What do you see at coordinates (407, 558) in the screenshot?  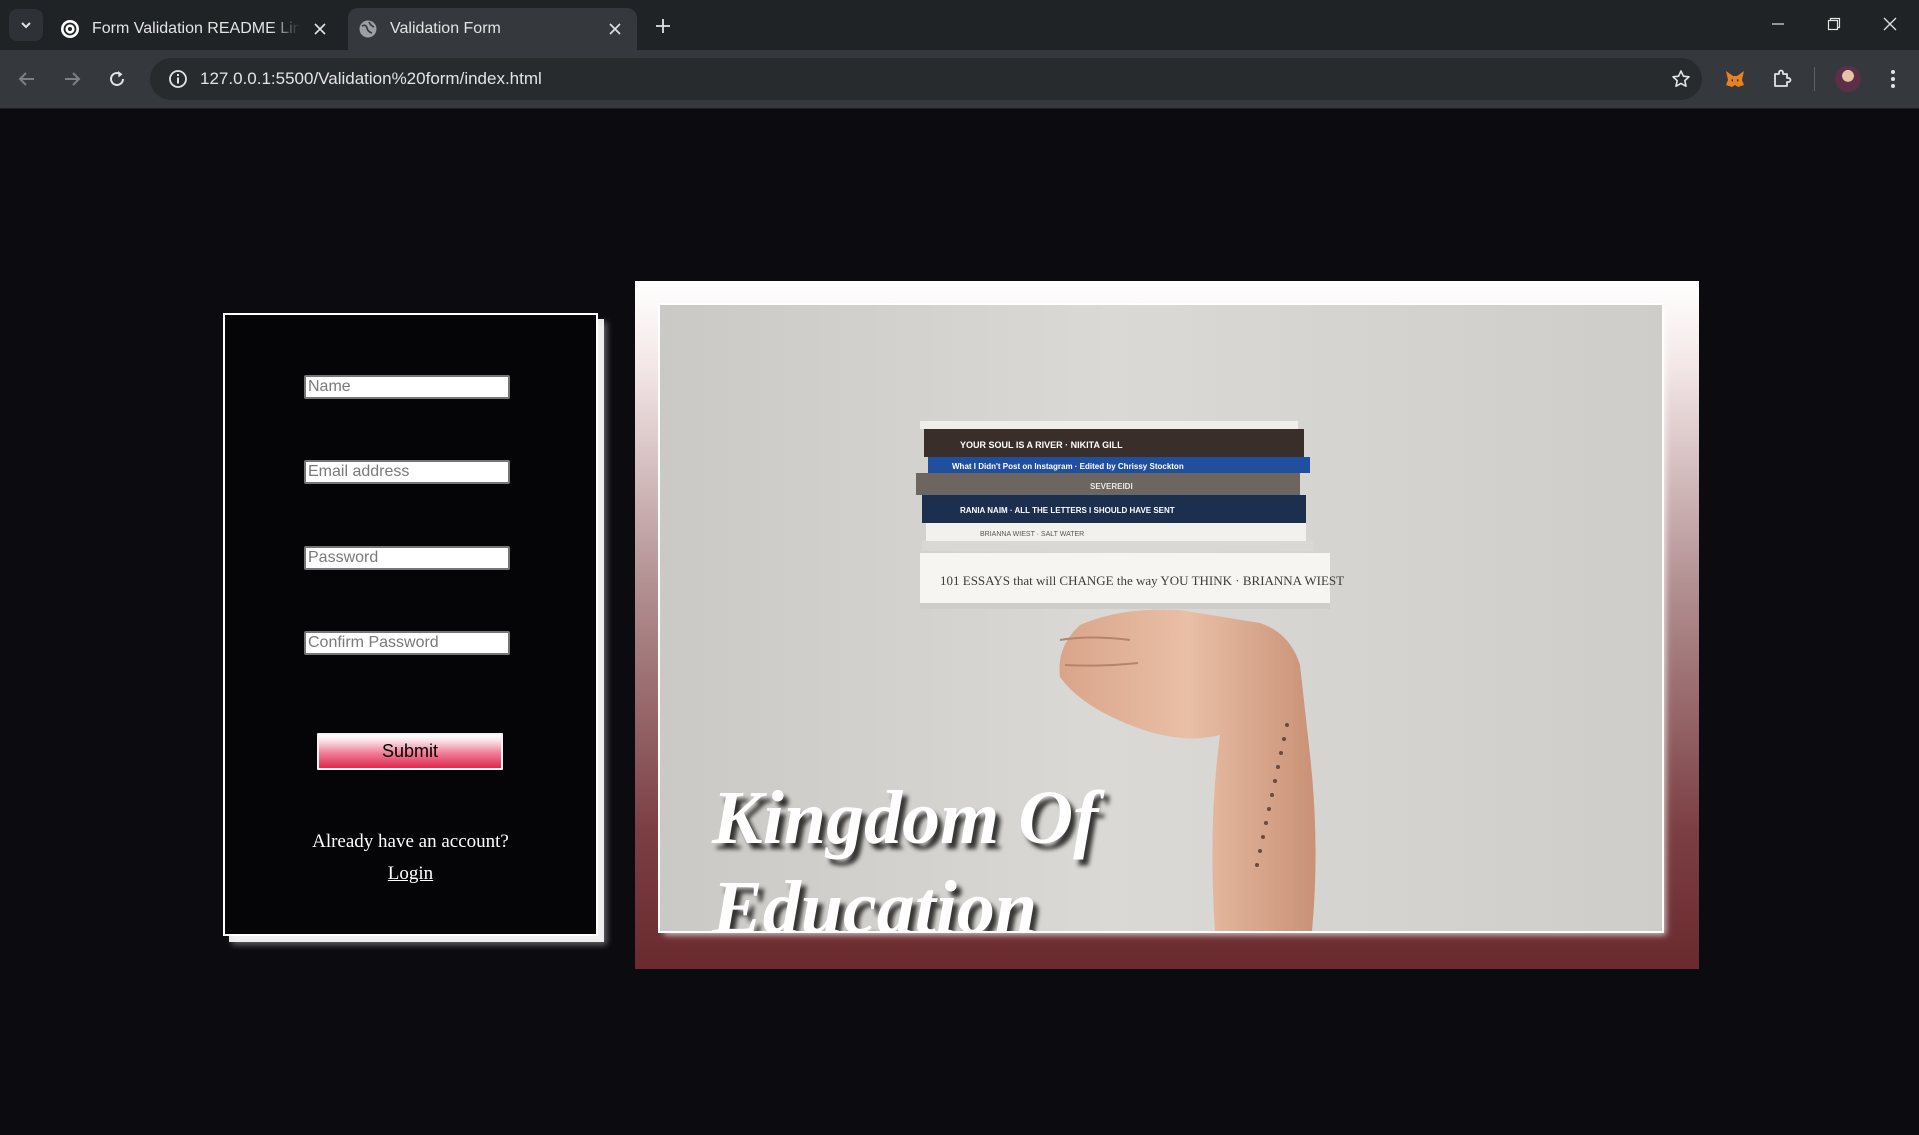 I see `password-input` at bounding box center [407, 558].